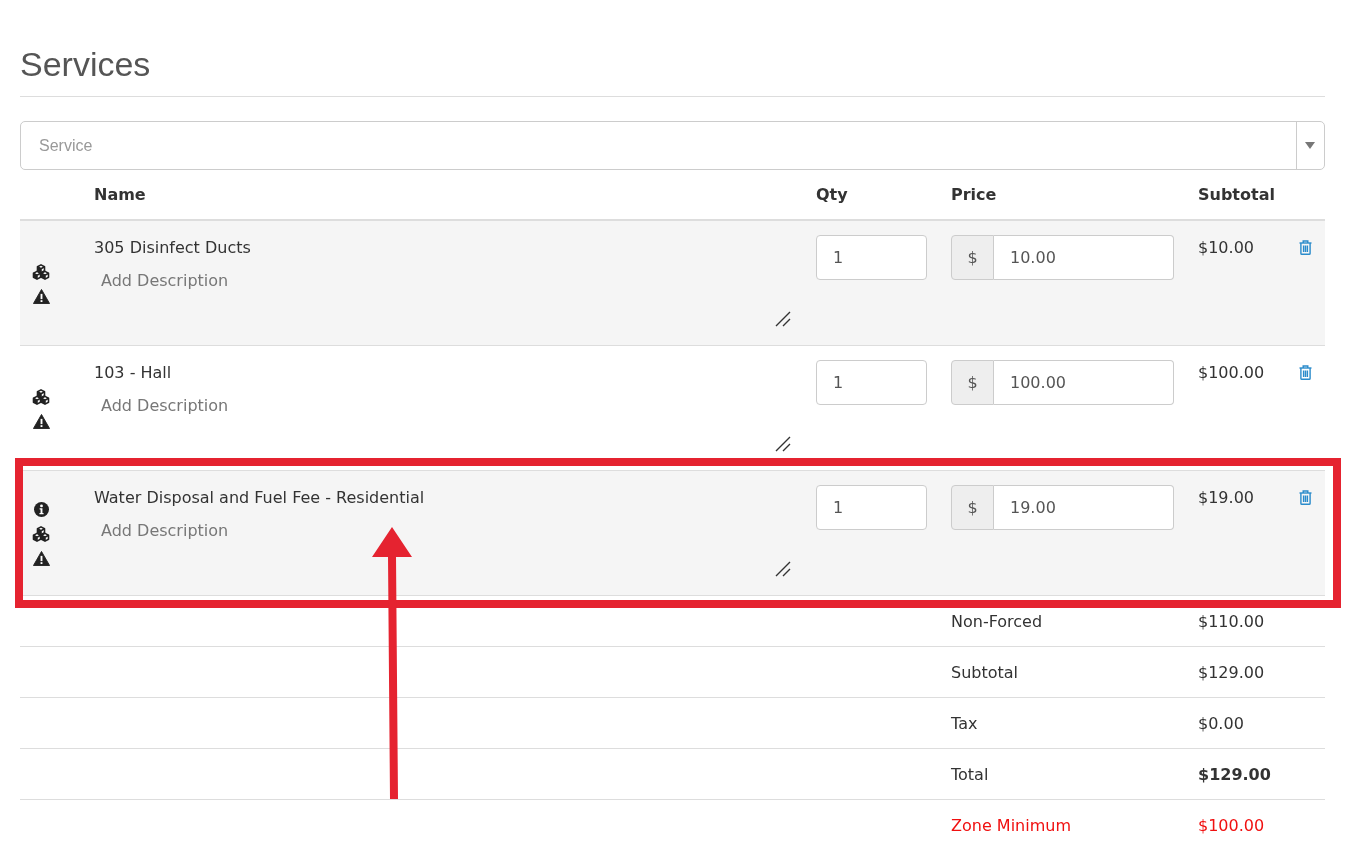 The height and width of the screenshot is (862, 1352). I want to click on page-title: Services, so click(85, 64).